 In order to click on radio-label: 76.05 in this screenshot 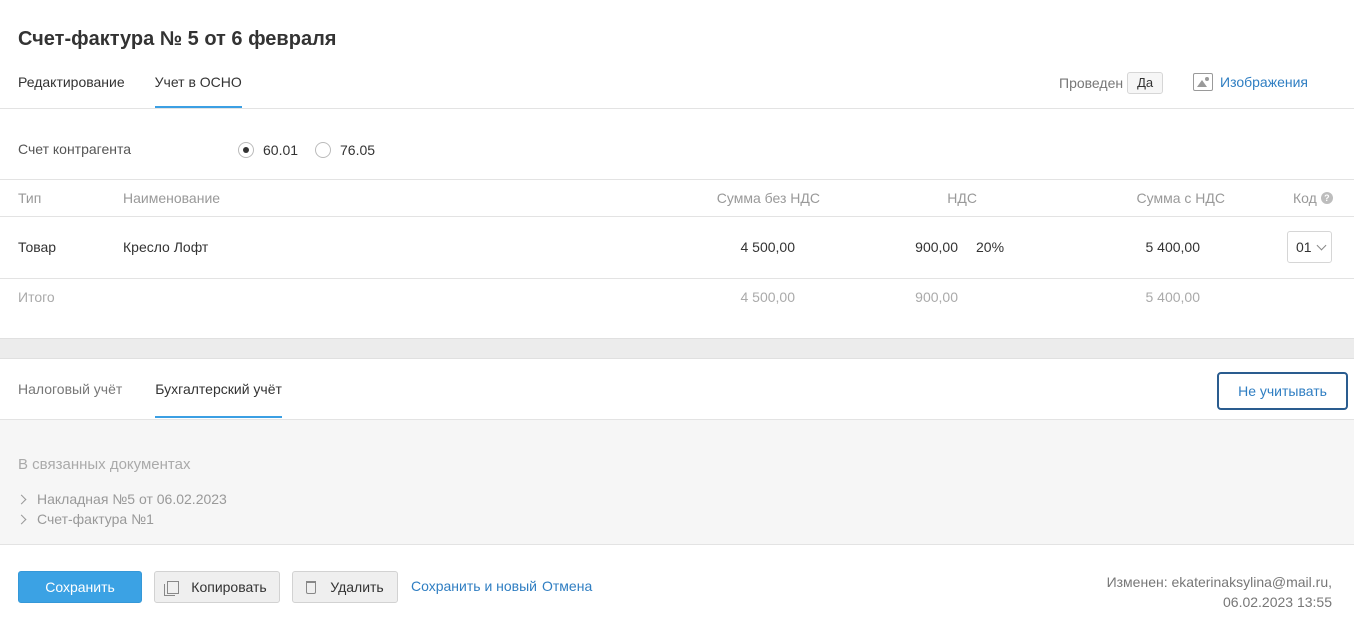, I will do `click(358, 150)`.